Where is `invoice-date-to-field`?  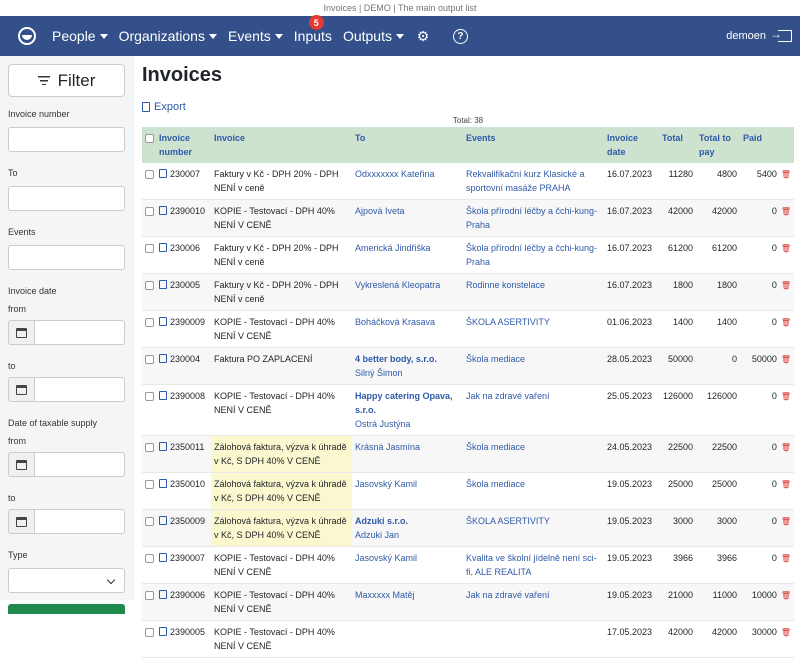 invoice-date-to-field is located at coordinates (66, 389).